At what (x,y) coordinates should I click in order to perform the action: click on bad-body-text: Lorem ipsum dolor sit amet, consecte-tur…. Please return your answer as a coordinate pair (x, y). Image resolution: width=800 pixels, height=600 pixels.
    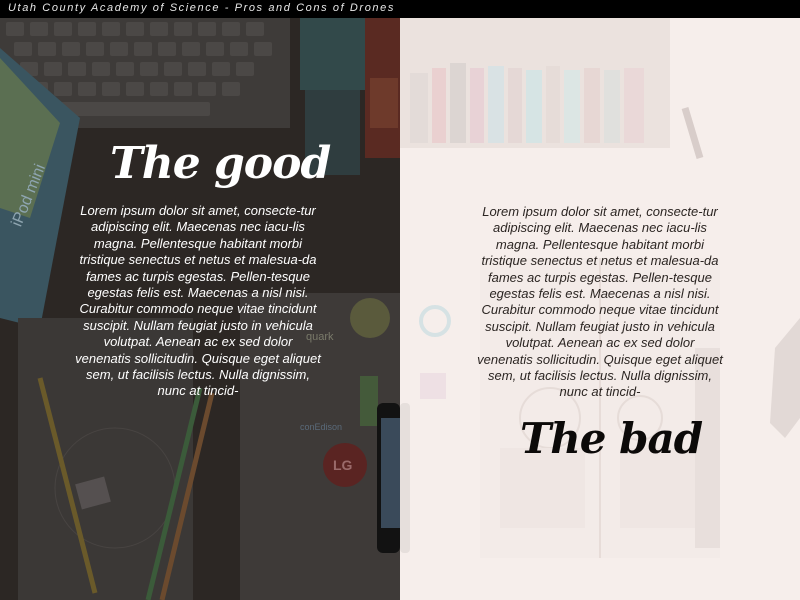
    Looking at the image, I should click on (600, 302).